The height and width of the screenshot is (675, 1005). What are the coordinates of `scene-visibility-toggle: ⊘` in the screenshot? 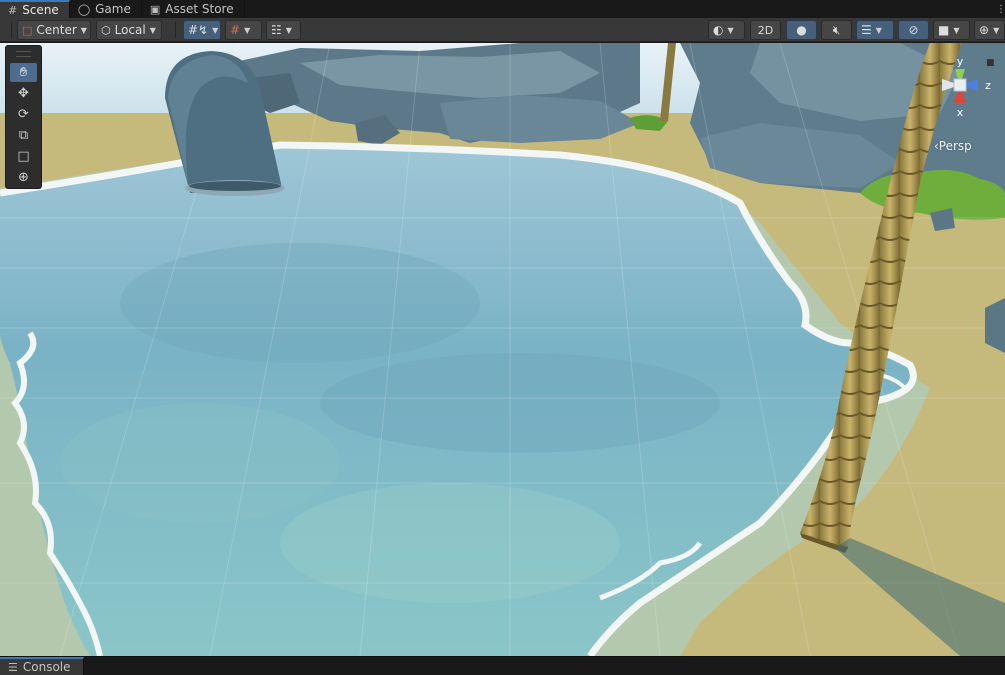 It's located at (913, 30).